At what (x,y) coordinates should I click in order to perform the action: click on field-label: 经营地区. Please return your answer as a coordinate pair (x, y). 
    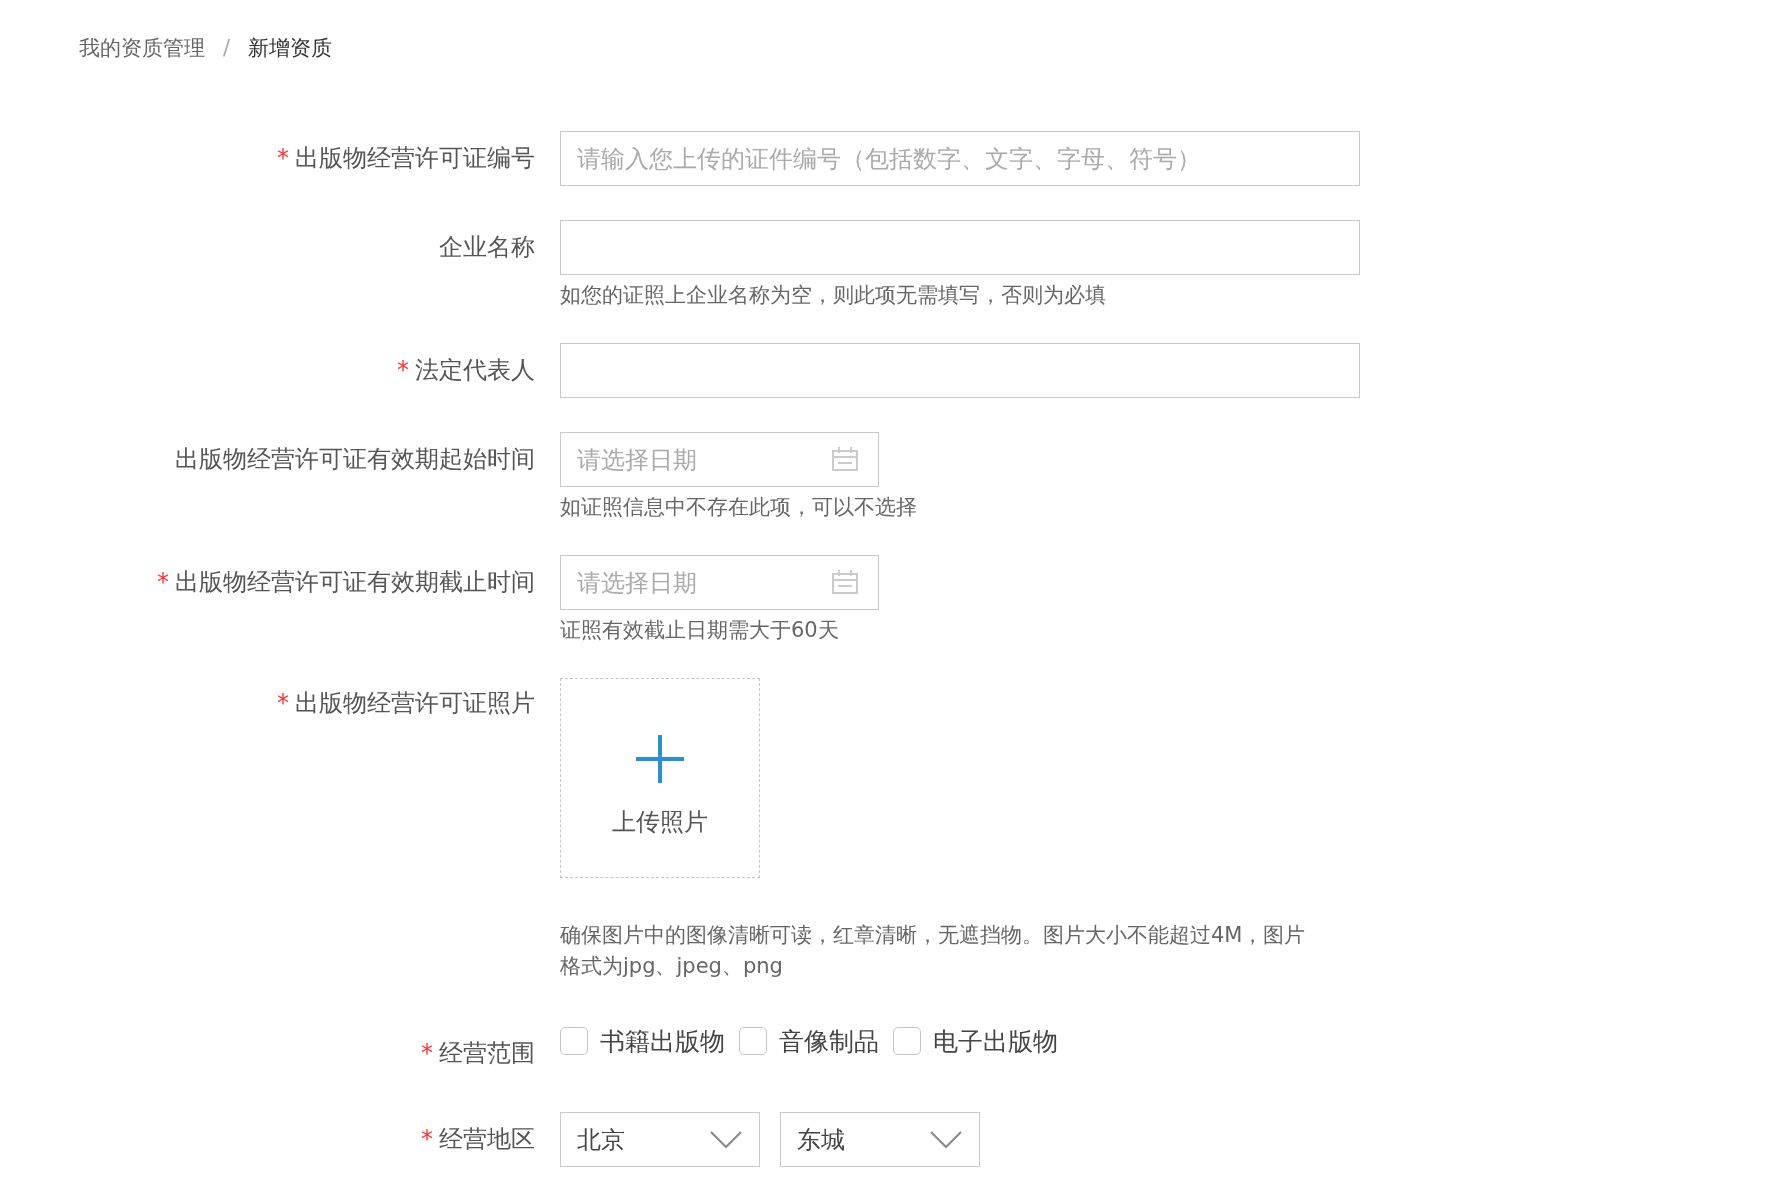
    Looking at the image, I should click on (487, 1139).